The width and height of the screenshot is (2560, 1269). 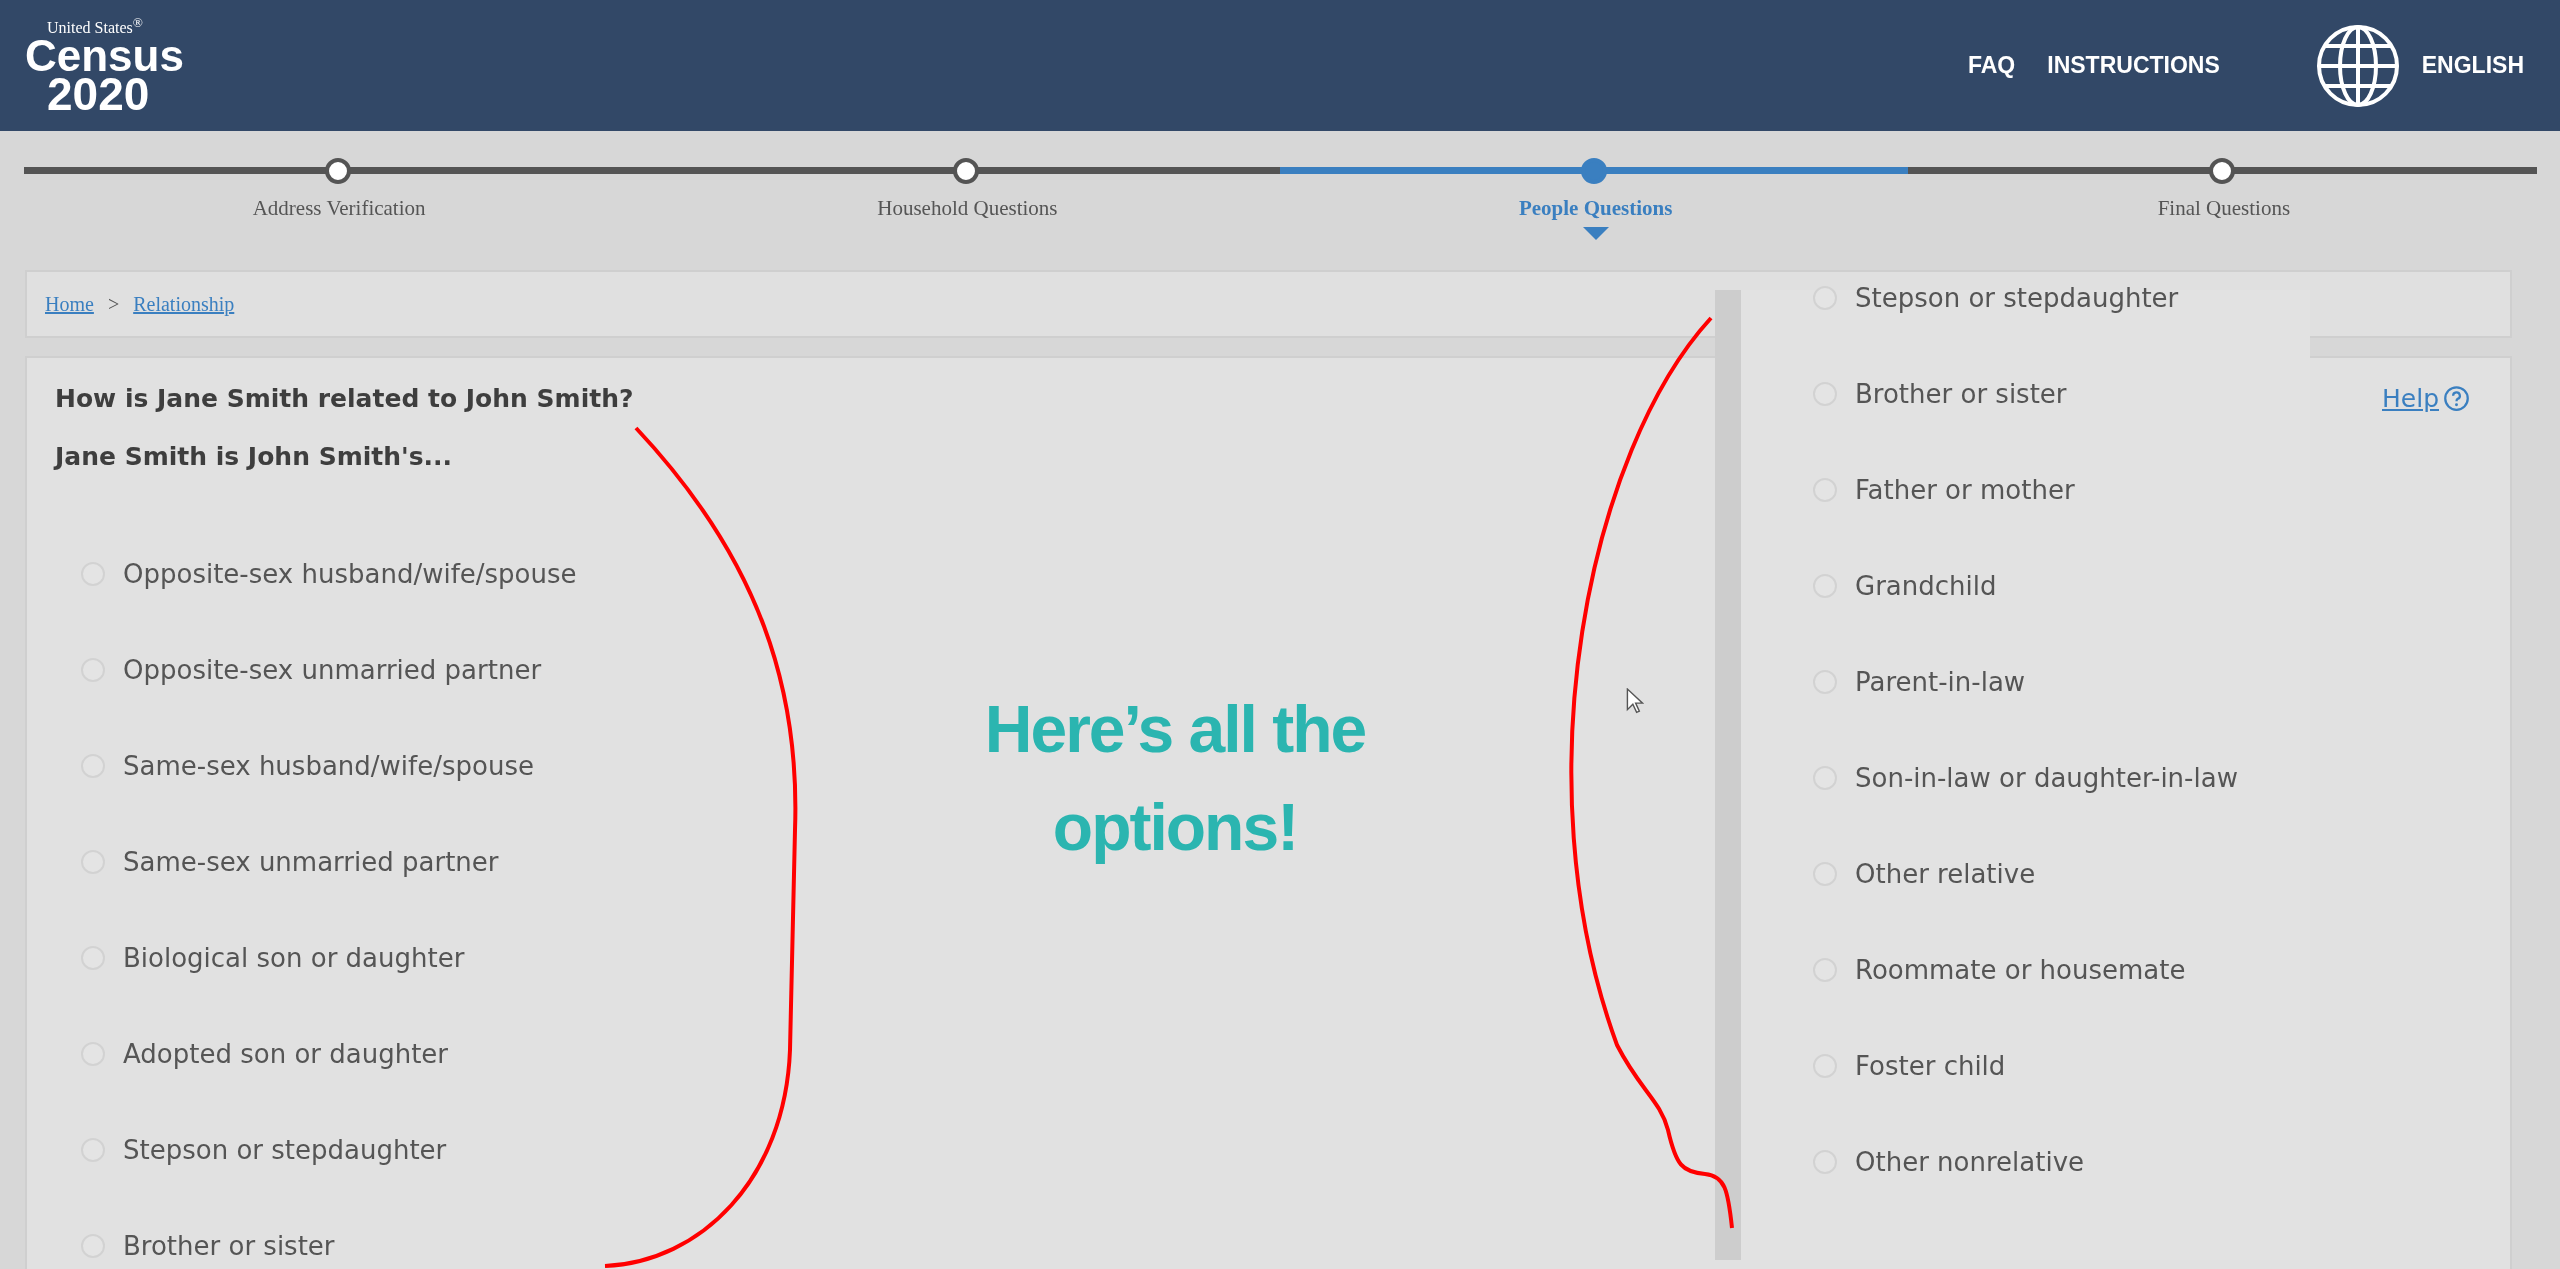 I want to click on help-icon, so click(x=2456, y=398).